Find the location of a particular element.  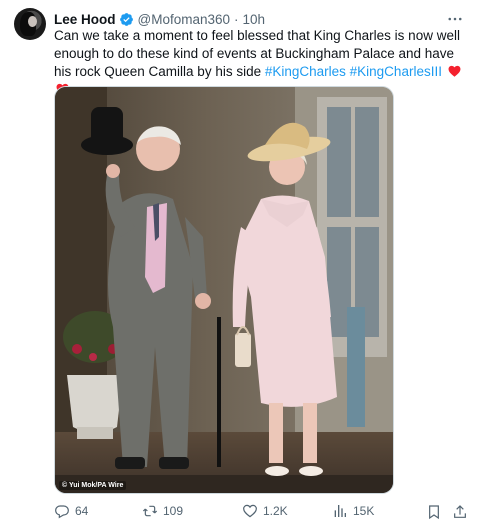

display-name: Lee Hood is located at coordinates (85, 19).